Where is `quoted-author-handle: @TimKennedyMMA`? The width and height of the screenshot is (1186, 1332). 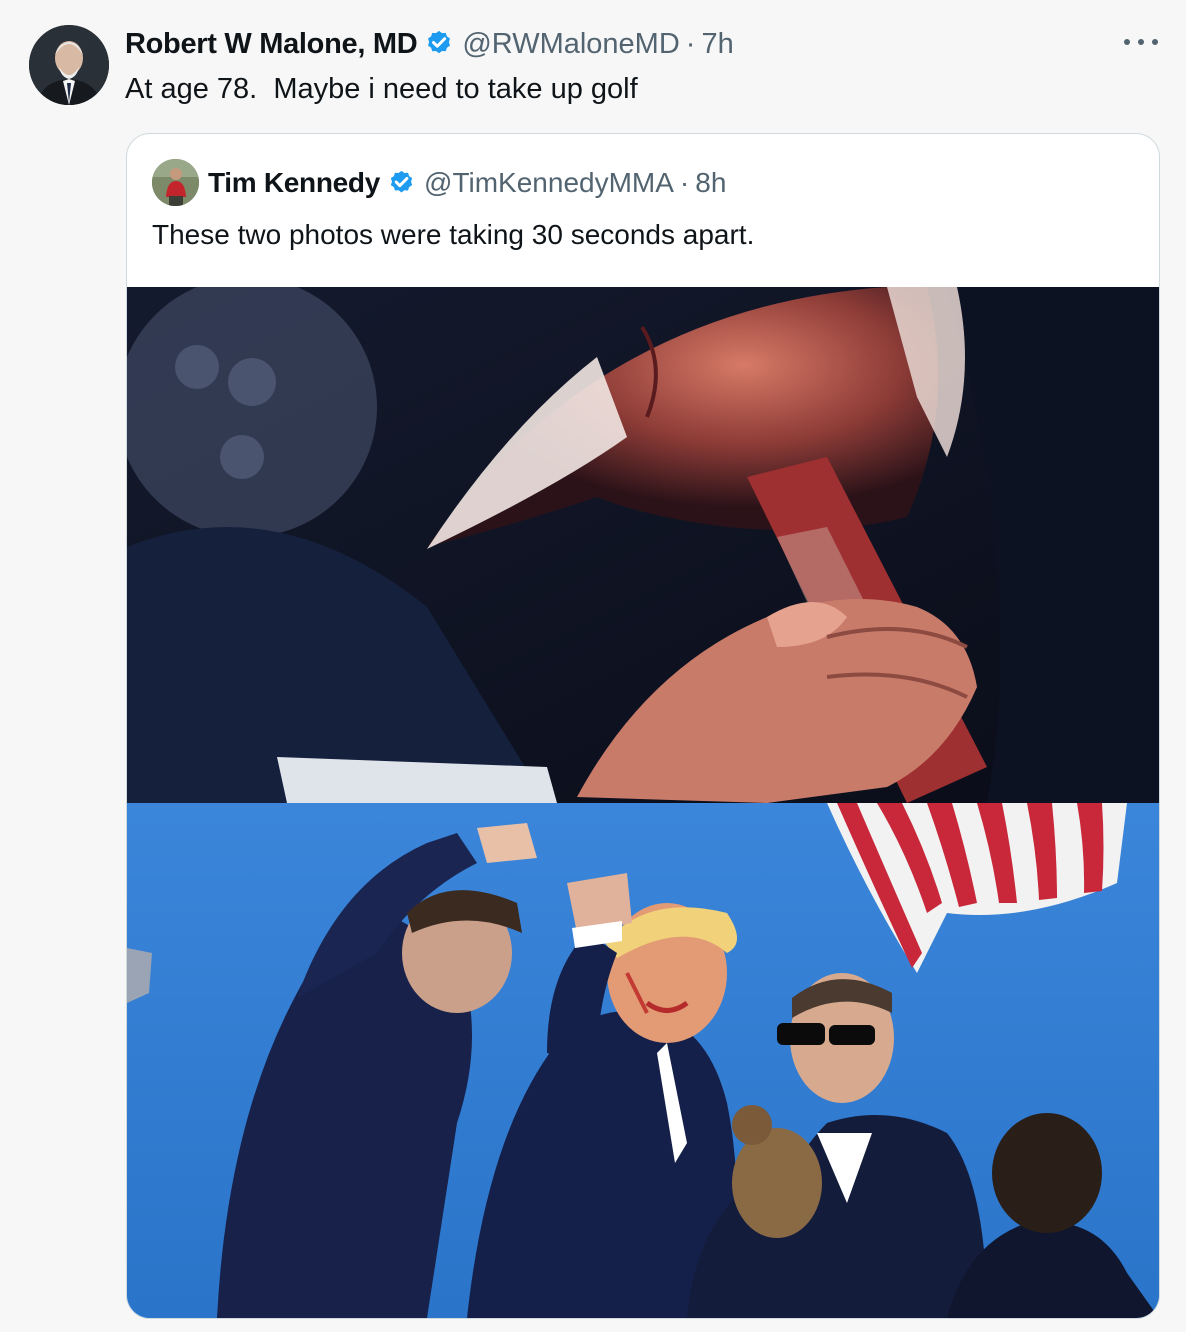 quoted-author-handle: @TimKennedyMMA is located at coordinates (549, 183).